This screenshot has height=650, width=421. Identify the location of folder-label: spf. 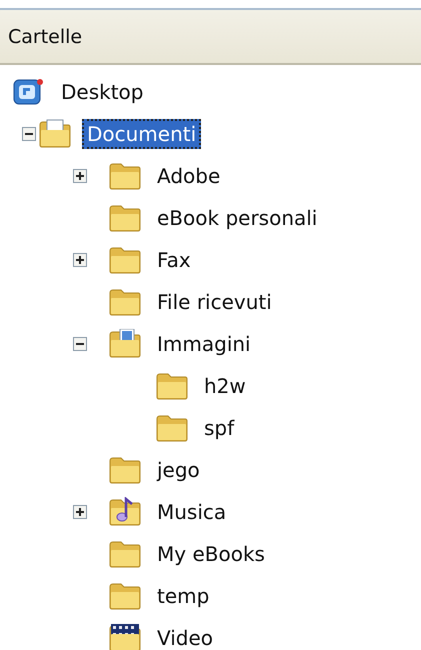
(219, 428).